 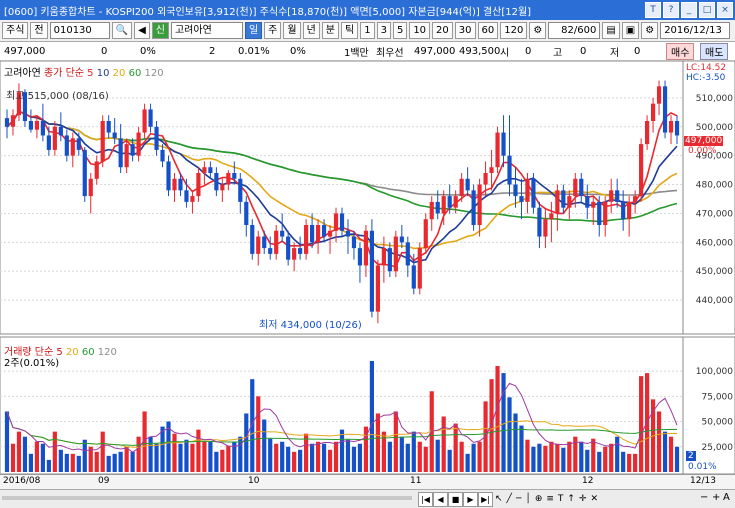 I want to click on text-tool-icon: T, so click(x=561, y=499).